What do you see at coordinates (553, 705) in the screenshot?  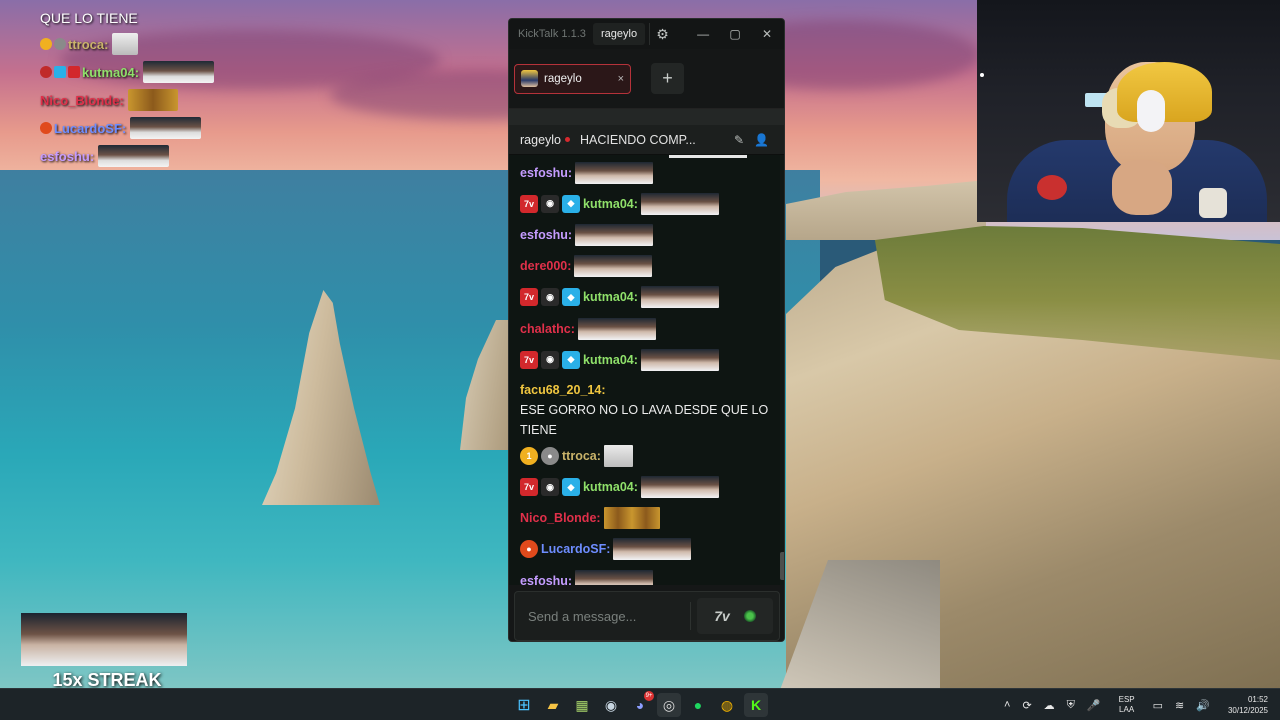 I see `file-explorer-icon: ▰` at bounding box center [553, 705].